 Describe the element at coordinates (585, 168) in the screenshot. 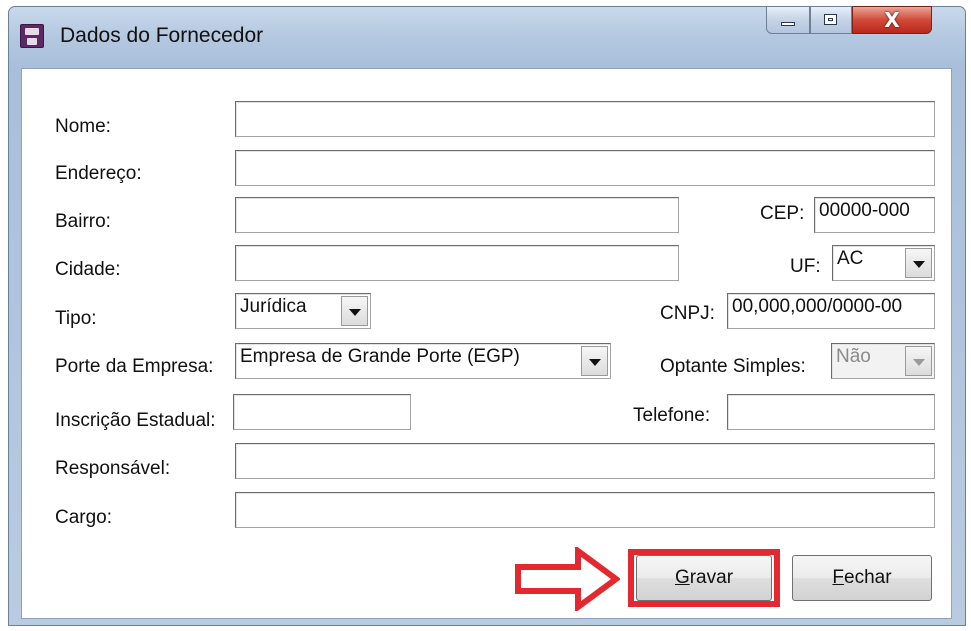

I see `endereco-input` at that location.